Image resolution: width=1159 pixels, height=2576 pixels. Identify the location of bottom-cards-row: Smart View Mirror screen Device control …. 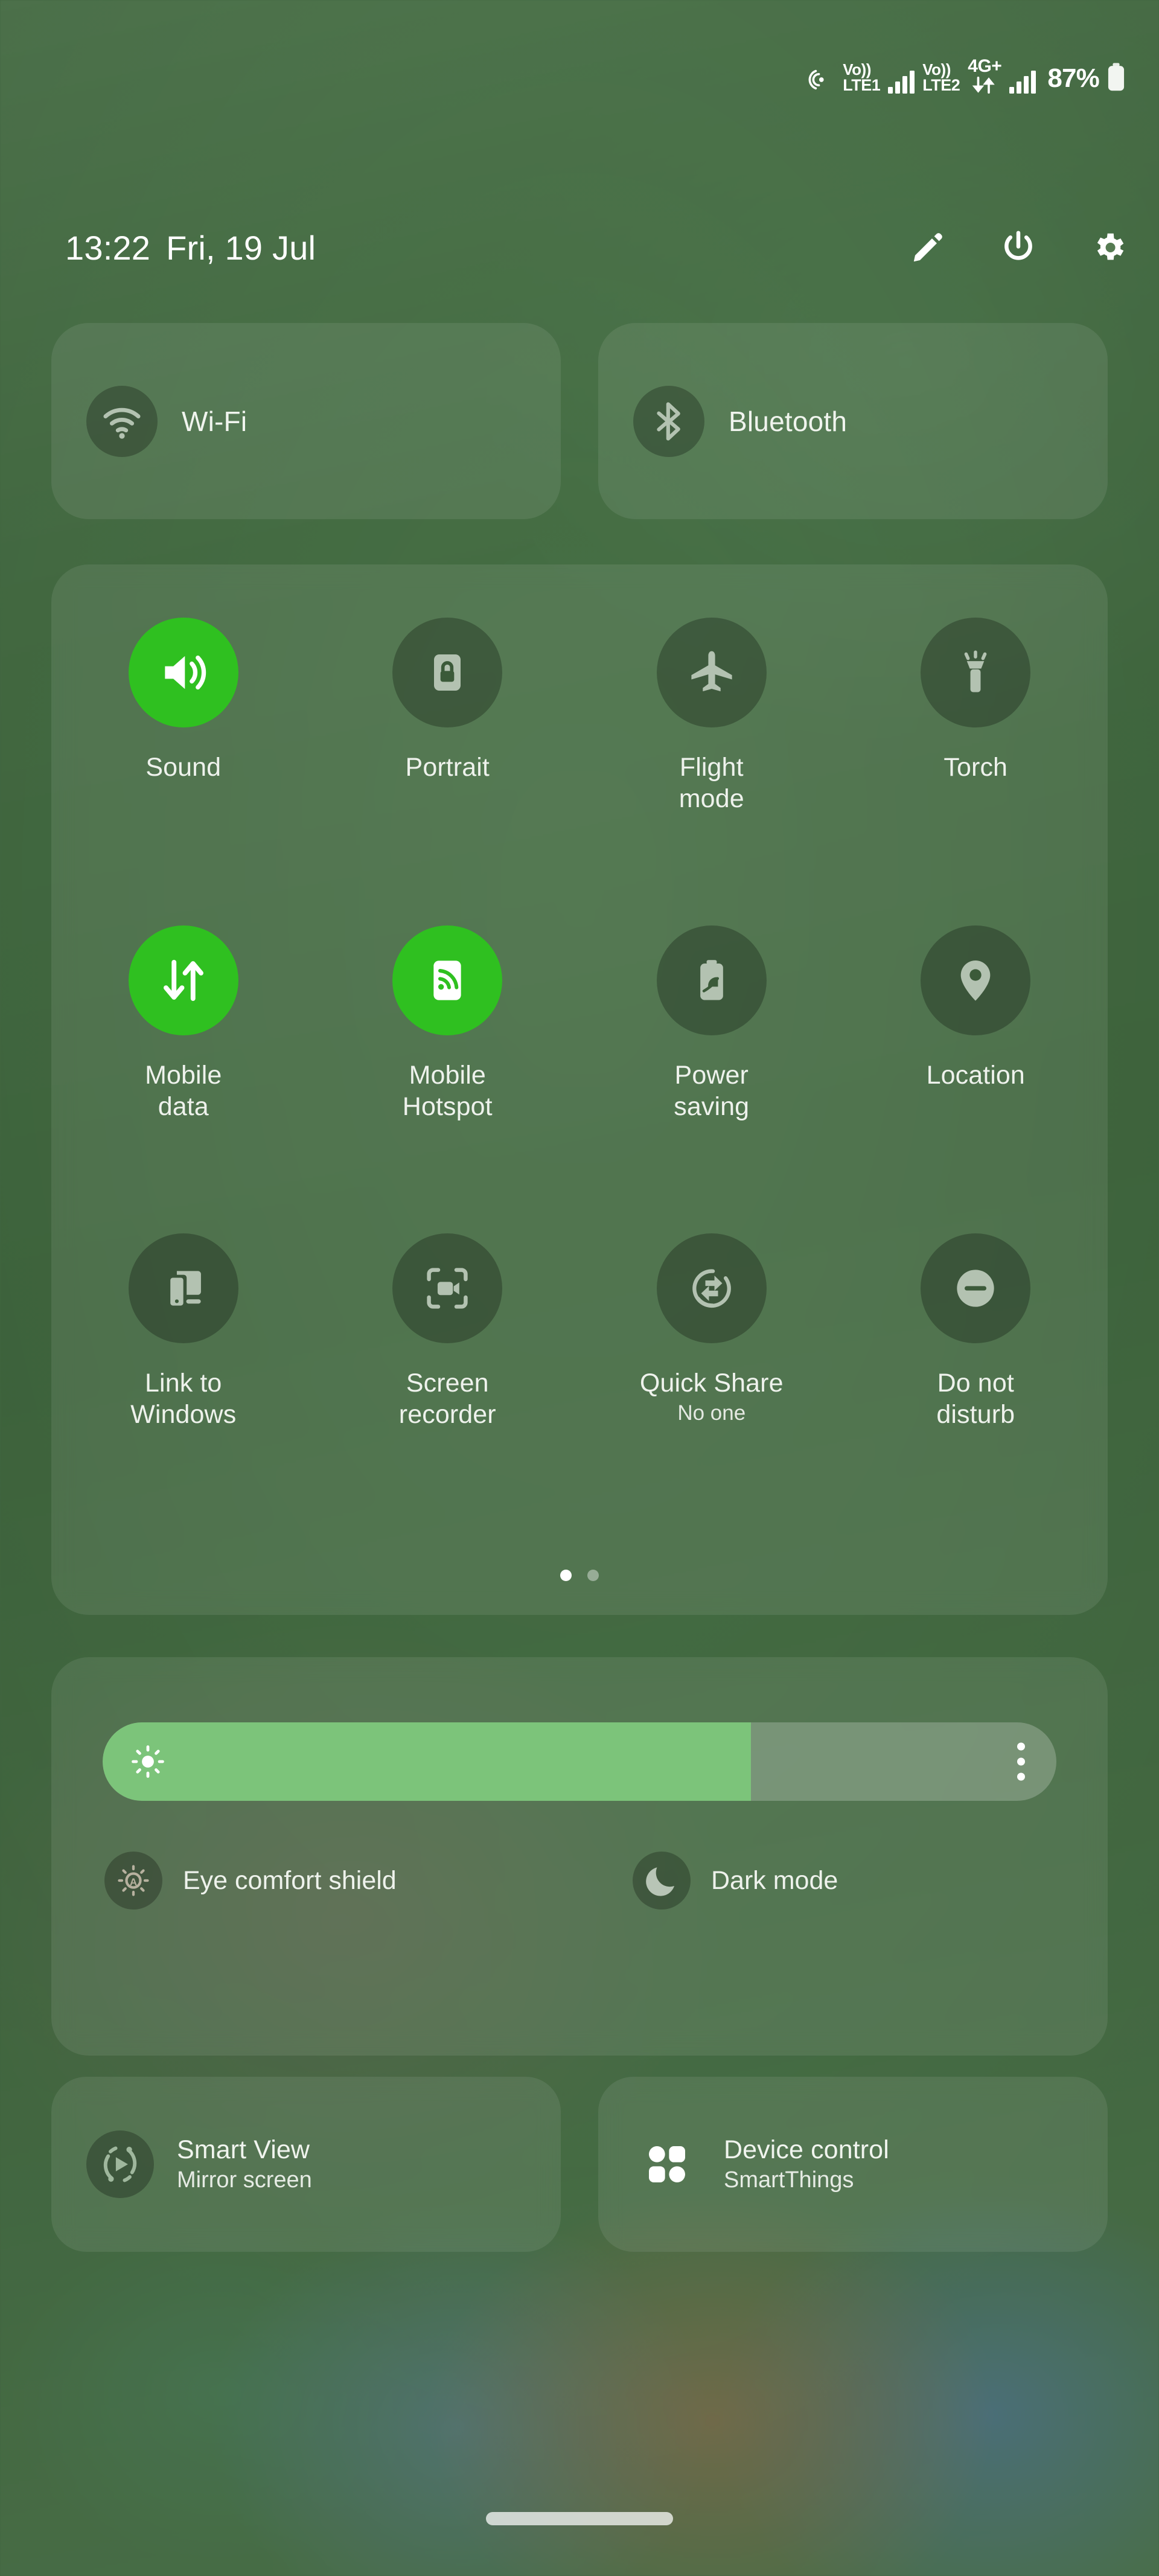
(579, 2165).